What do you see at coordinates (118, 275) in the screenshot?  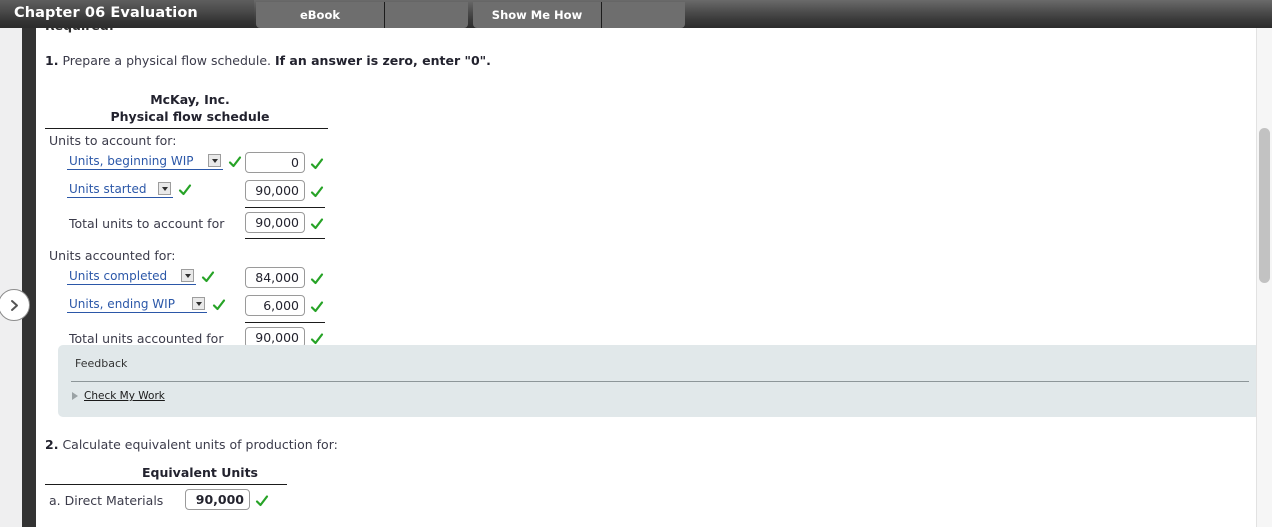 I see `units-completed-select-value: Units completed` at bounding box center [118, 275].